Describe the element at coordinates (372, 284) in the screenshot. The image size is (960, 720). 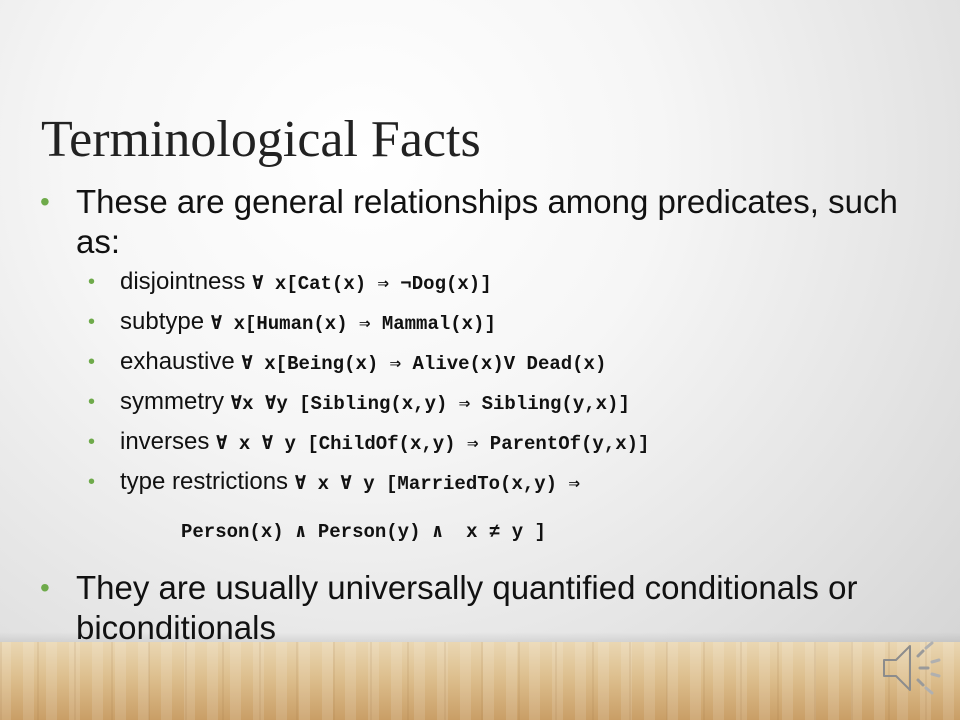
I see `formula: ∀ x[Cat(x) ⇒ ¬Dog(x)]` at that location.